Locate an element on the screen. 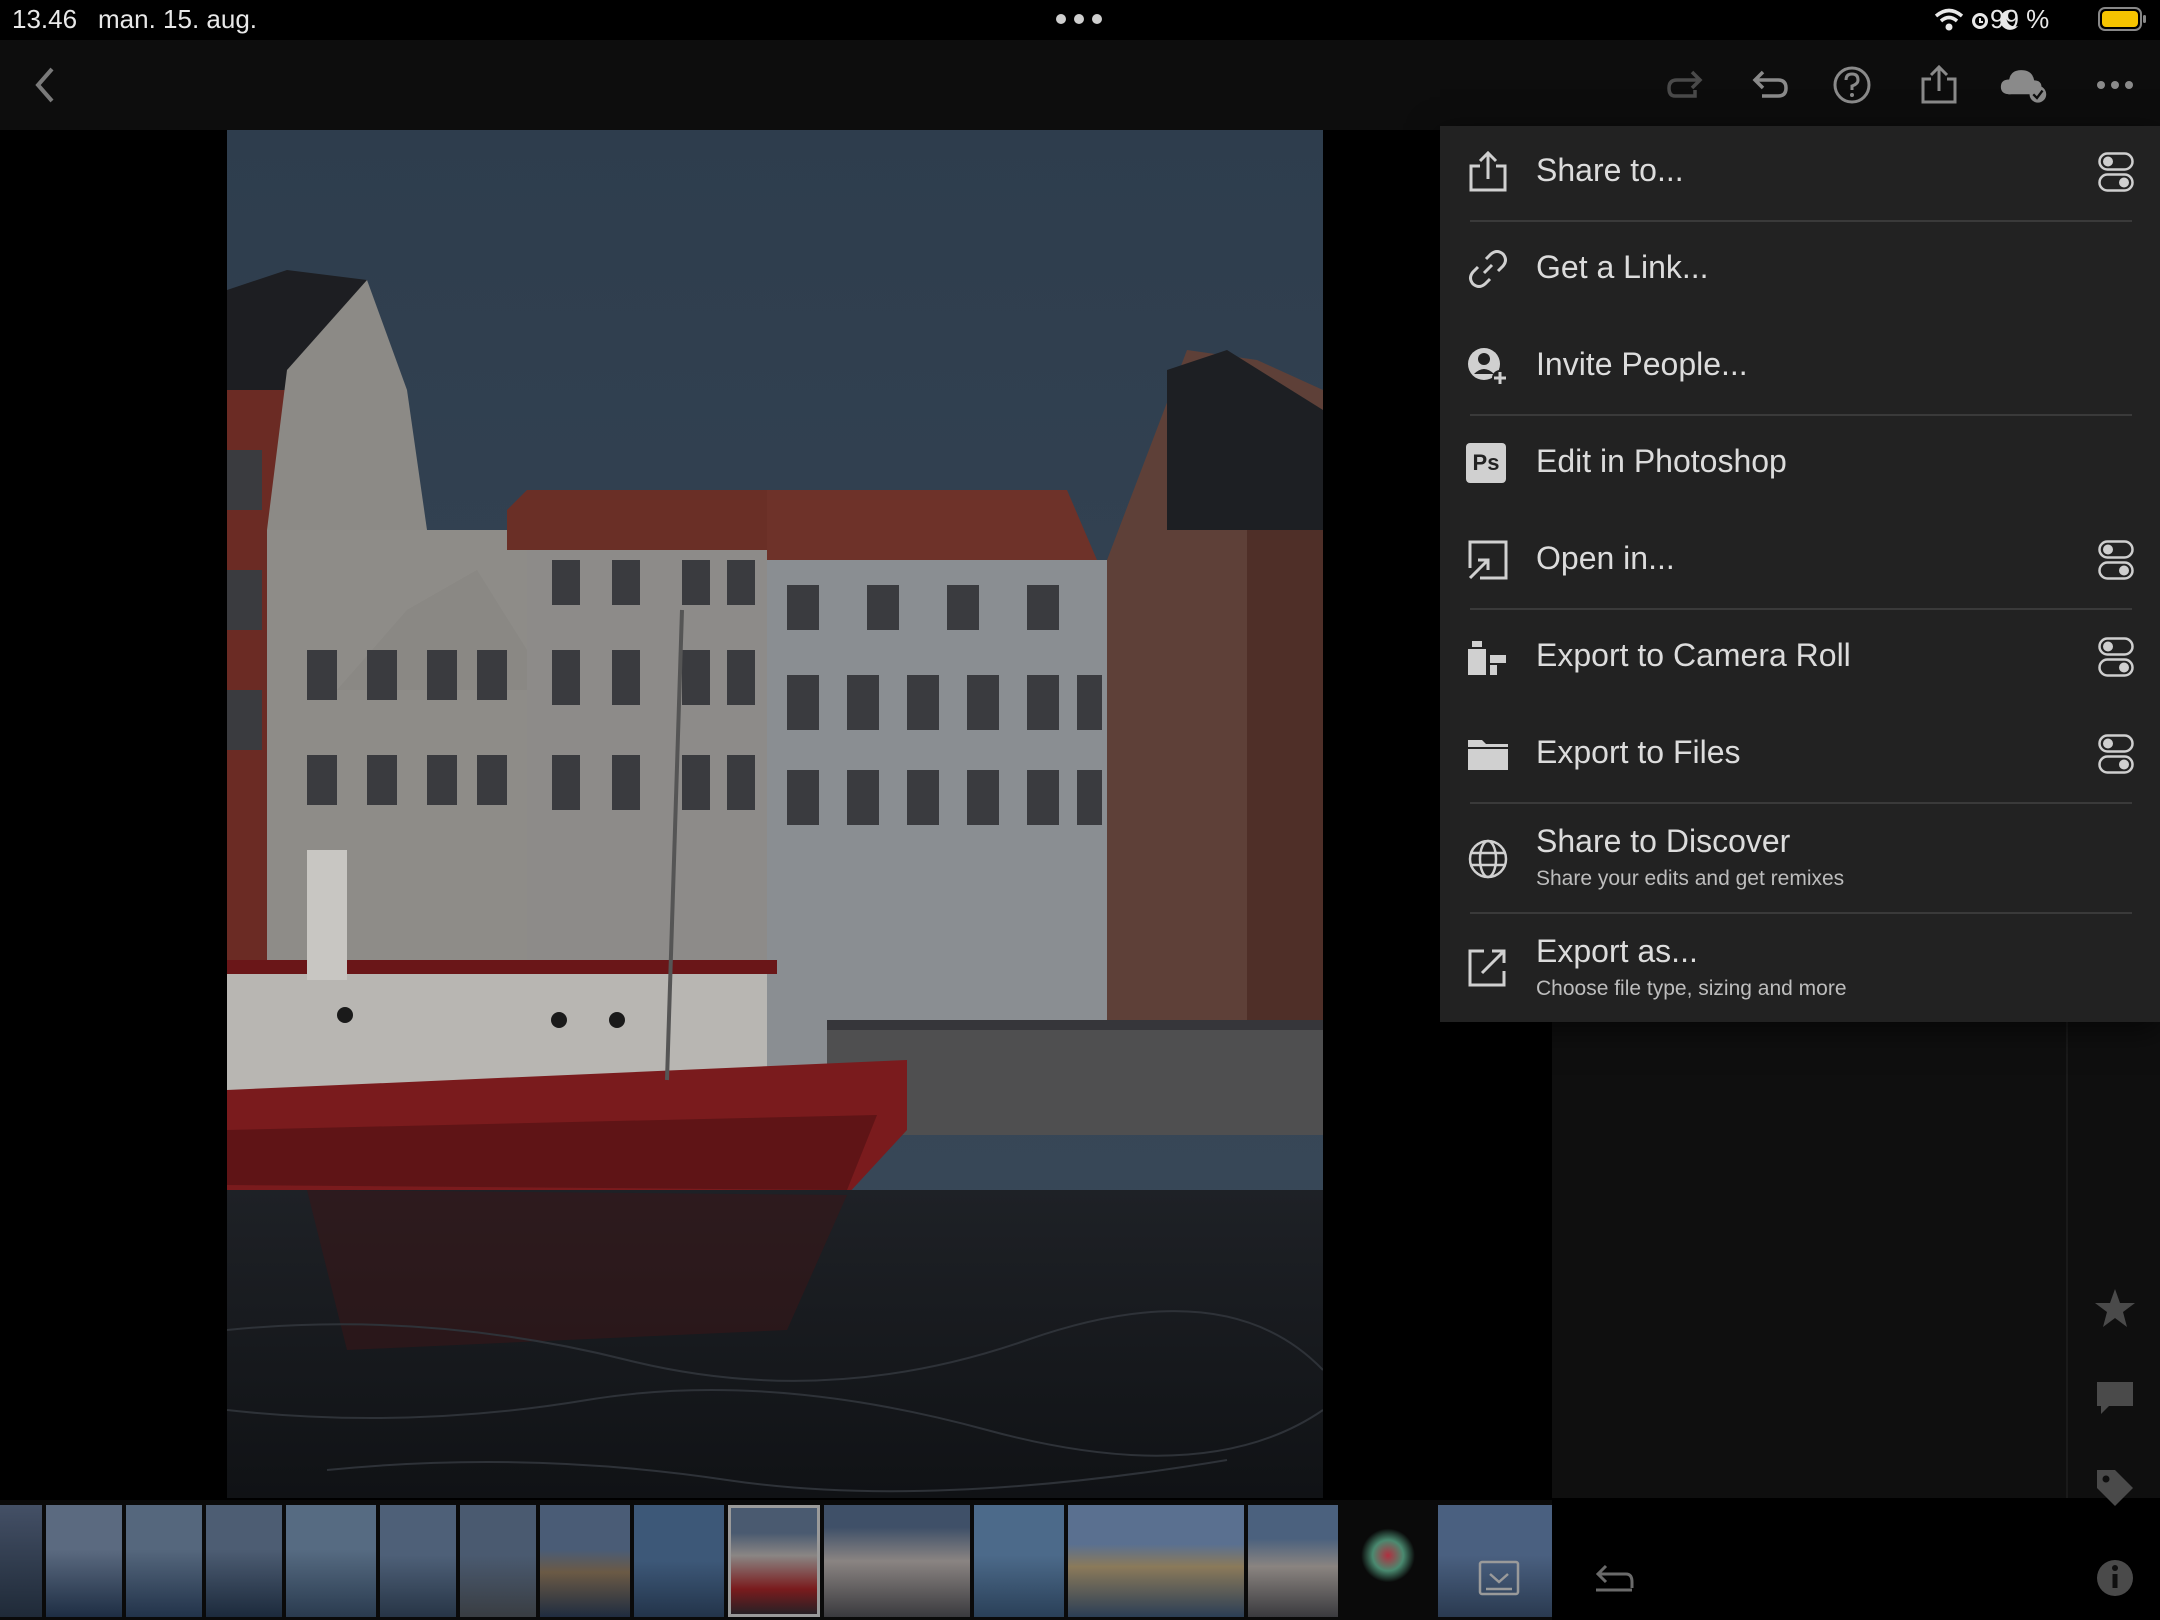 This screenshot has width=2160, height=1620. star-icon is located at coordinates (2115, 1308).